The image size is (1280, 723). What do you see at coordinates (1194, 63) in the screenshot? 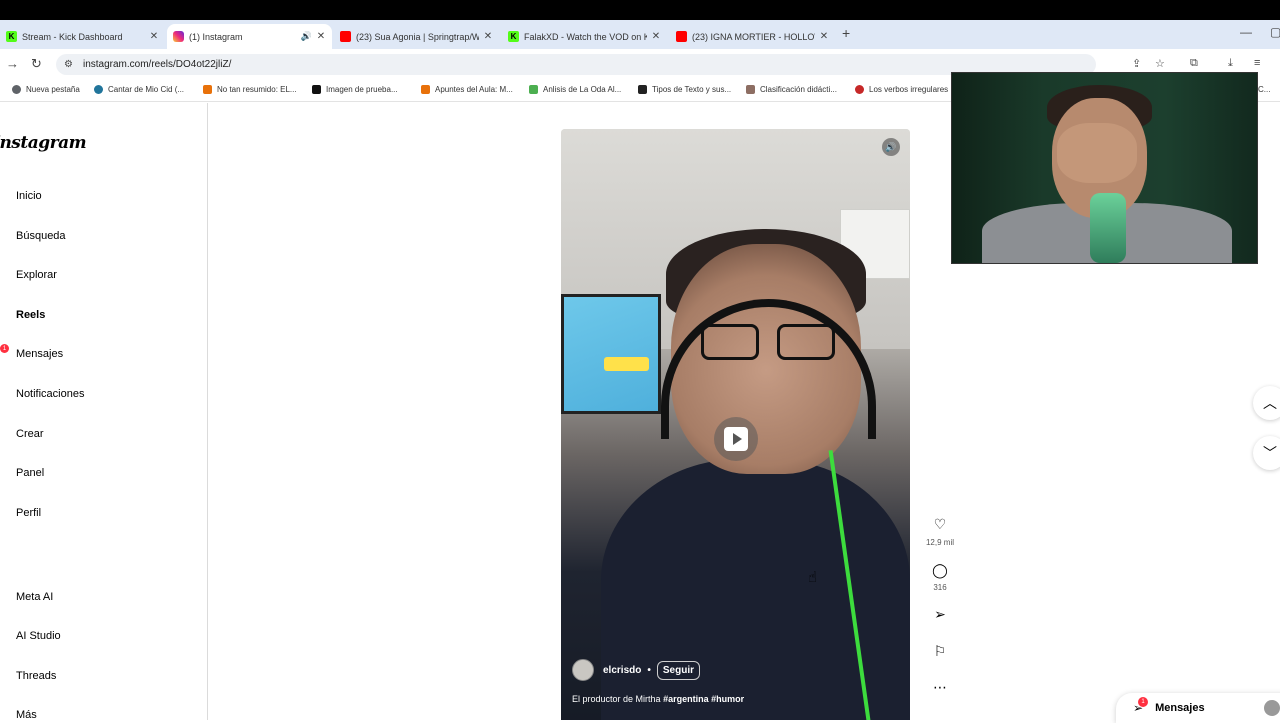
I see `extensions-icon: ⧉` at bounding box center [1194, 63].